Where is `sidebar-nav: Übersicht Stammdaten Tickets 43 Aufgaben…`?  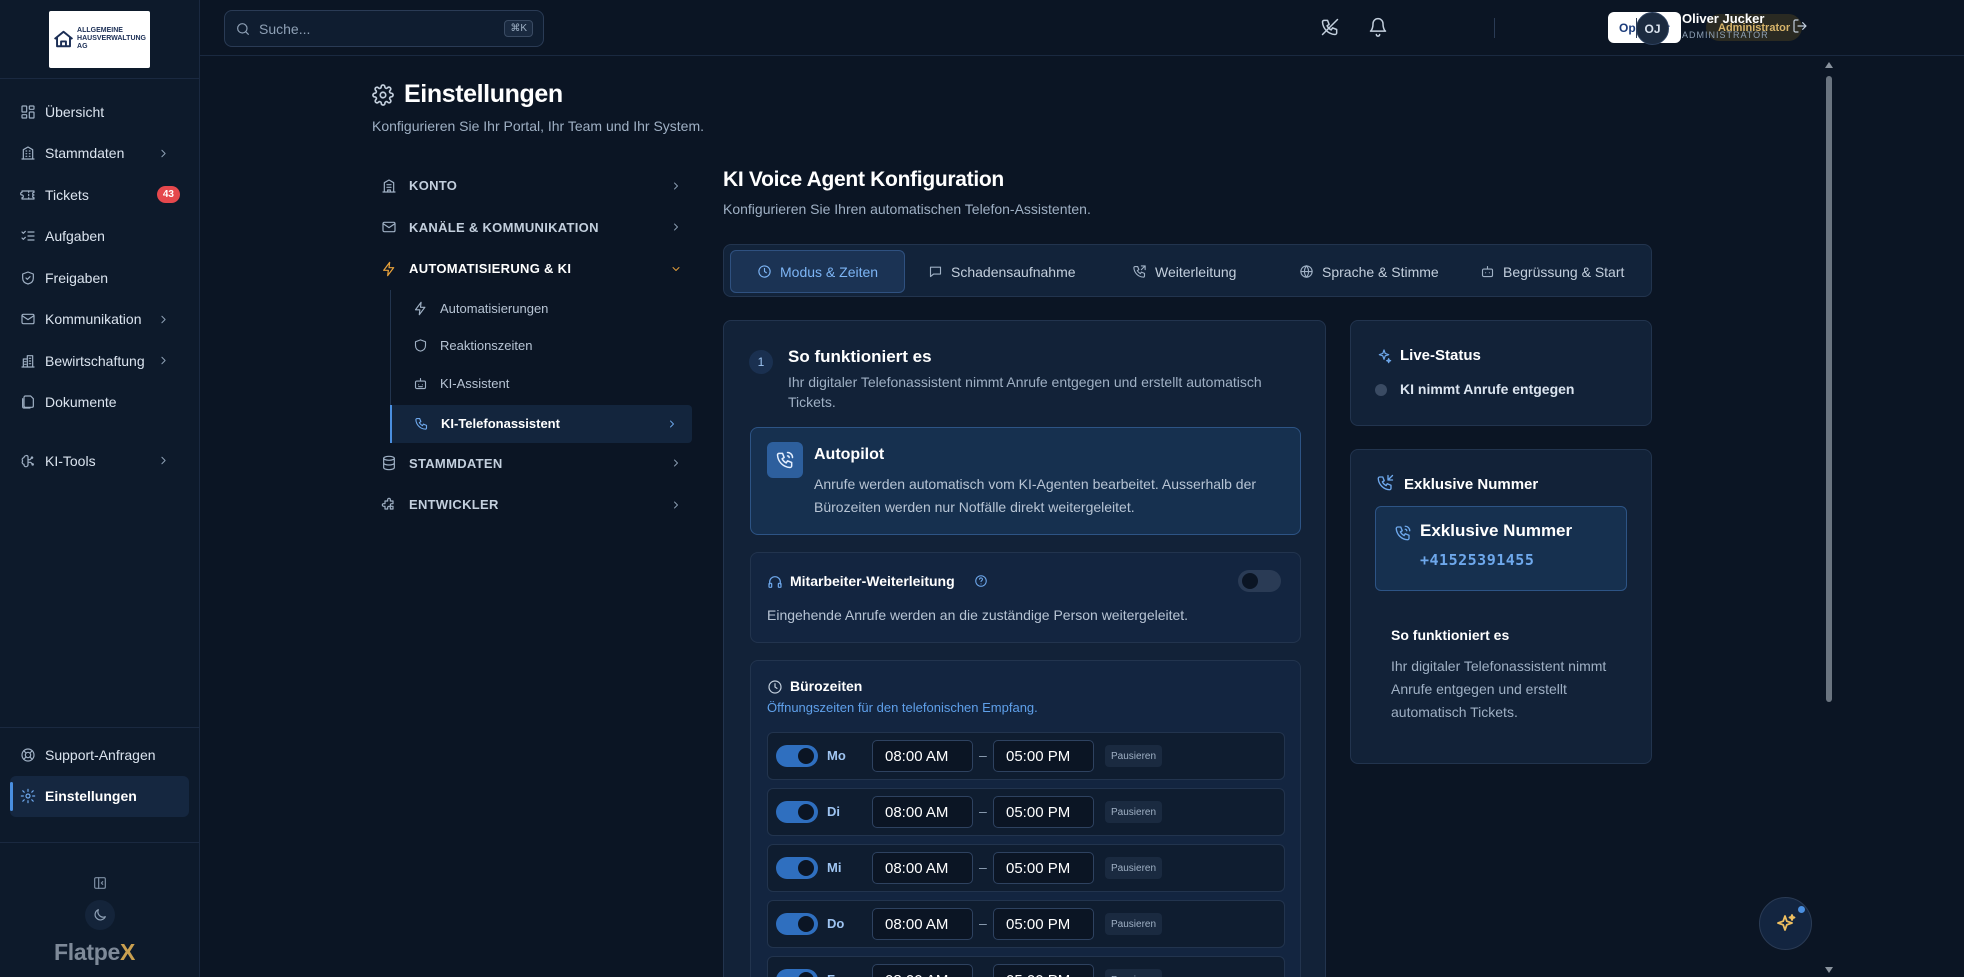
sidebar-nav: Übersicht Stammdaten Tickets 43 Aufgaben… is located at coordinates (99, 280).